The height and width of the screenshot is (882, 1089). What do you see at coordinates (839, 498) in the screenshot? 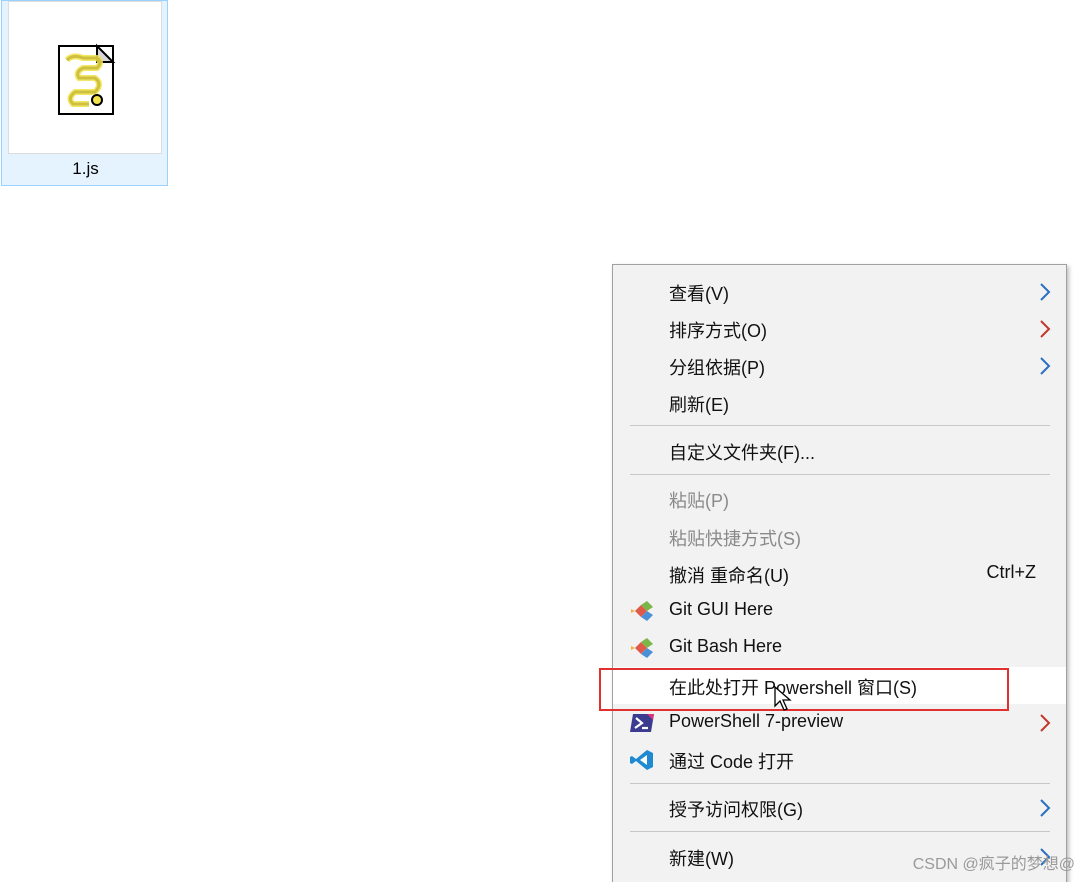
I see `menu-item-paste: 粘贴(P)` at bounding box center [839, 498].